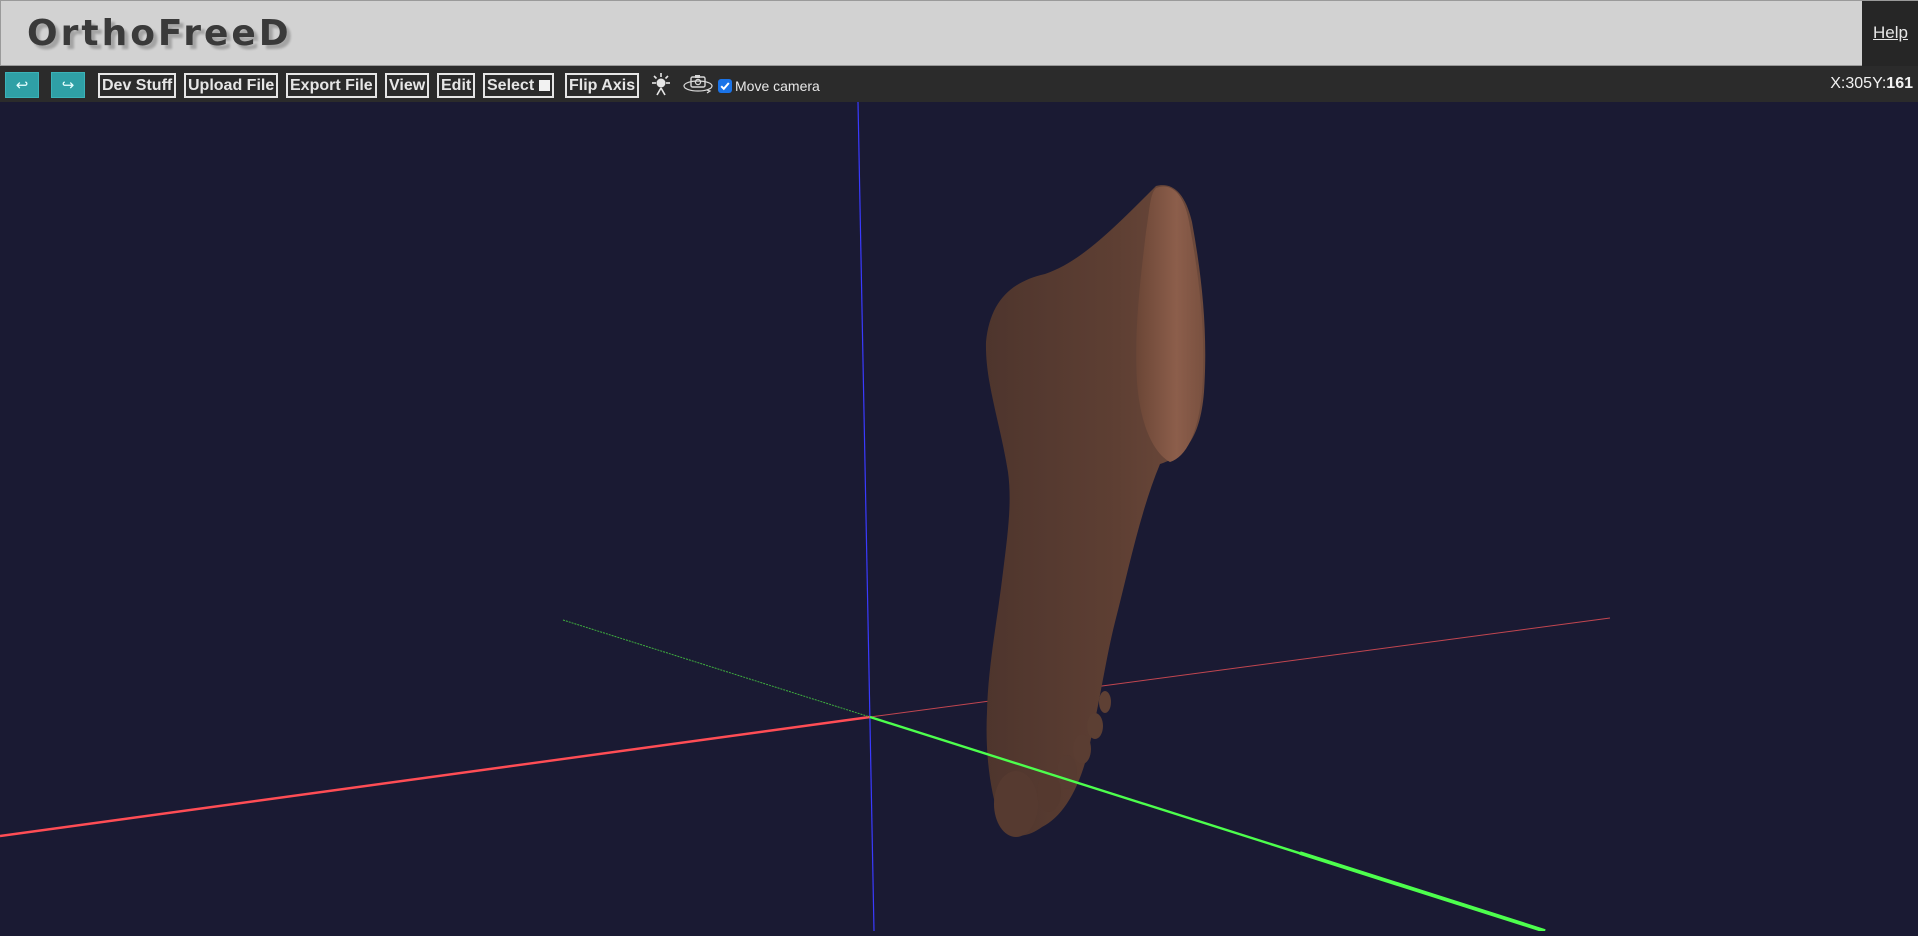 This screenshot has width=1918, height=936. Describe the element at coordinates (777, 86) in the screenshot. I see `move-camera-label: Move camera` at that location.